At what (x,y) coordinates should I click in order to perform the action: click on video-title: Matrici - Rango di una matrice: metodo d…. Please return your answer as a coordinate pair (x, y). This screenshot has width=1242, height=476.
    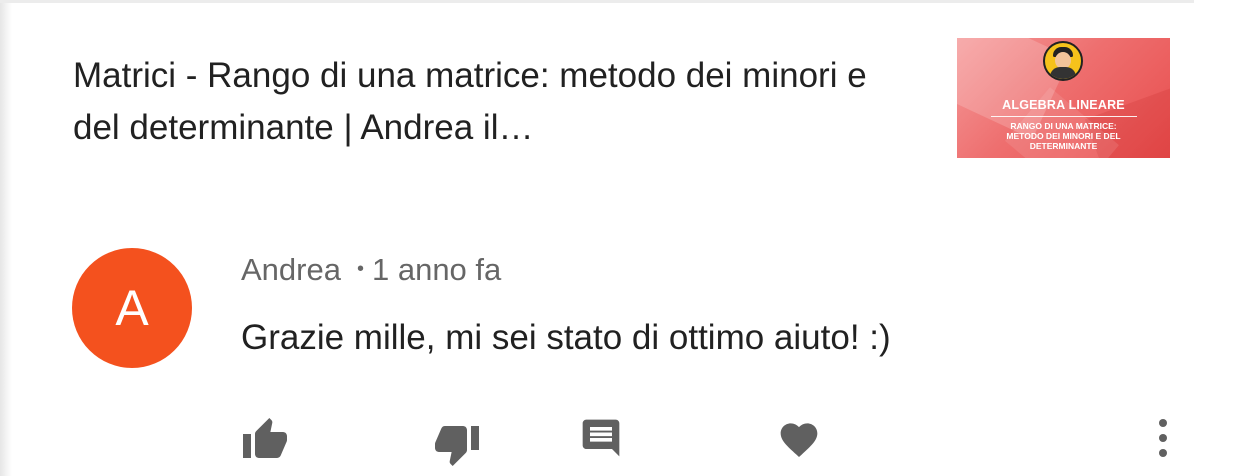
    Looking at the image, I should click on (483, 102).